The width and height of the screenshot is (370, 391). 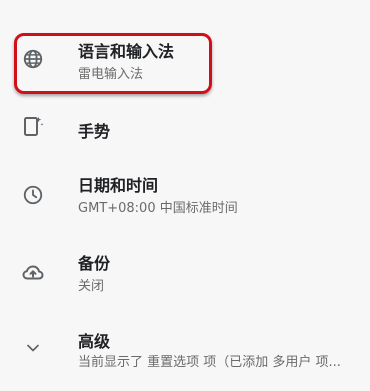 What do you see at coordinates (185, 273) in the screenshot?
I see `settings-item-backup: 备份 关闭` at bounding box center [185, 273].